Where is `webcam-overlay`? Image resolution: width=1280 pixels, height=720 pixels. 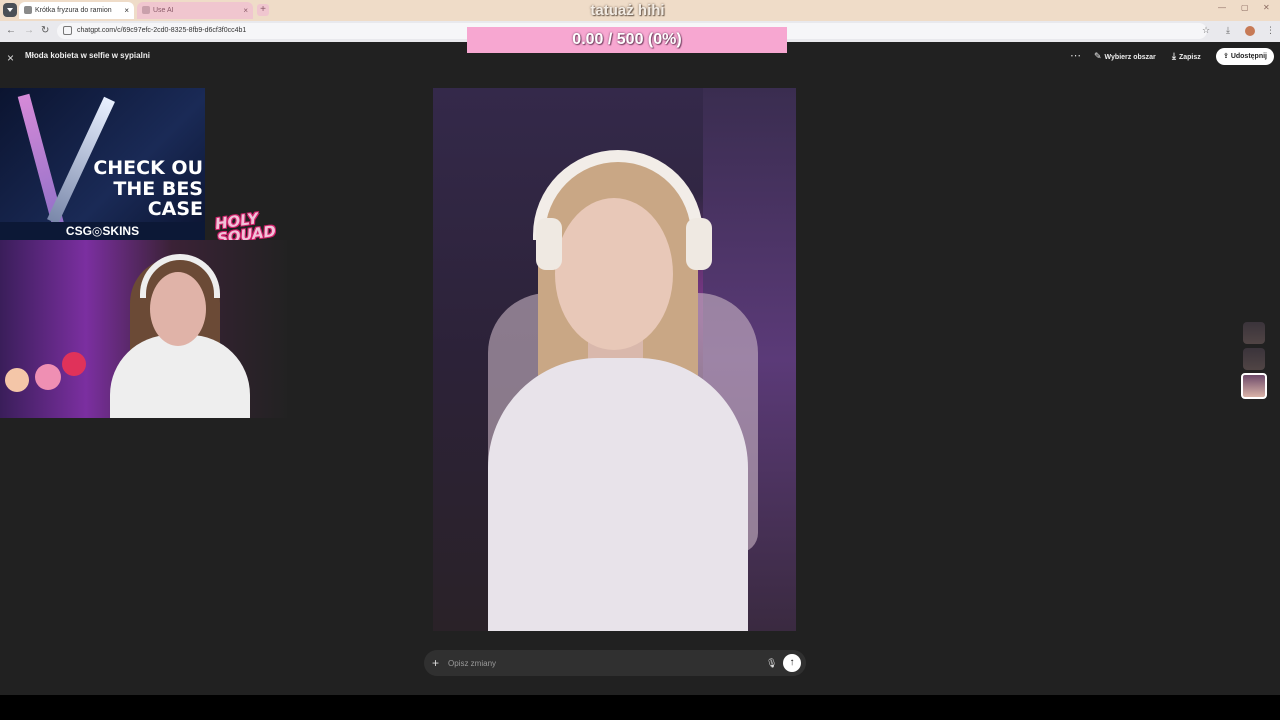
webcam-overlay is located at coordinates (143, 329).